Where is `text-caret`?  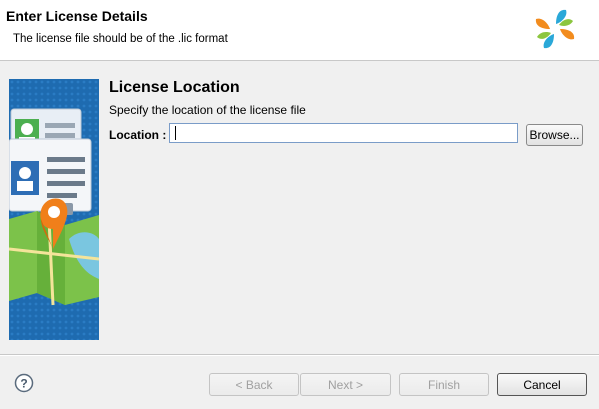 text-caret is located at coordinates (175, 133).